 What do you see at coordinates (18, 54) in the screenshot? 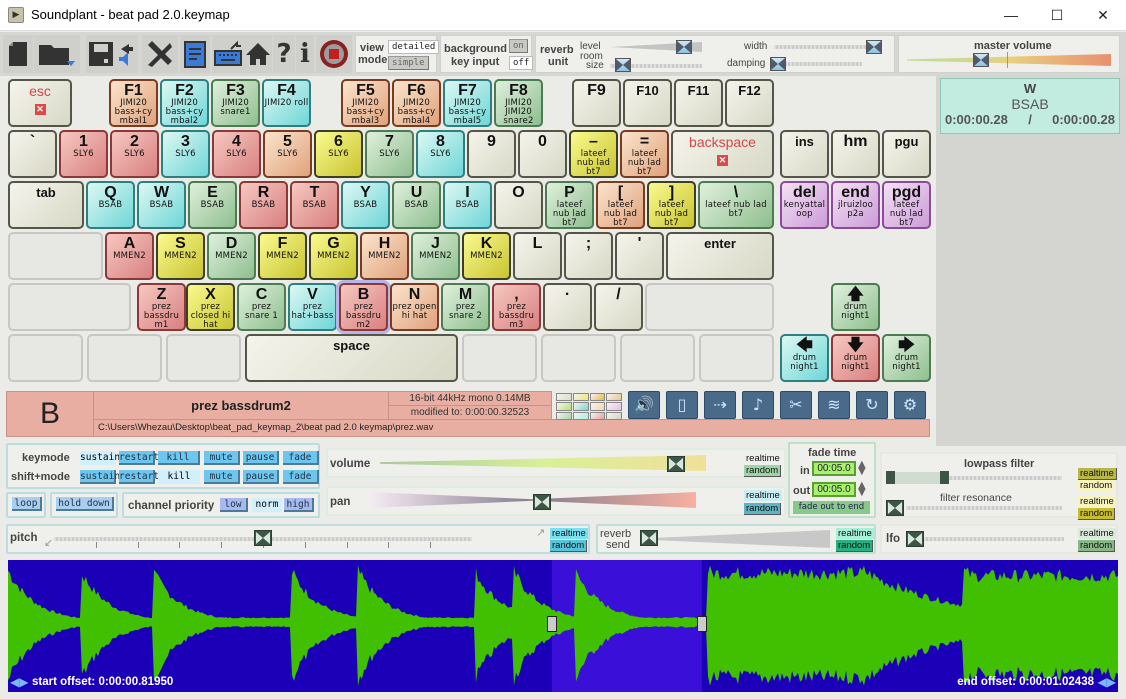
I see `new-file-button` at bounding box center [18, 54].